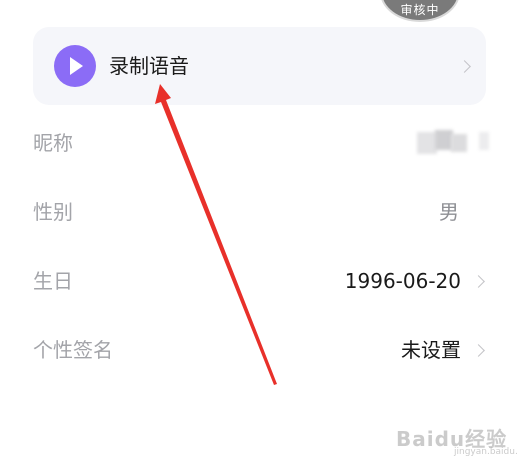 The image size is (517, 469). What do you see at coordinates (402, 281) in the screenshot?
I see `birthday-value: 1996-06-20` at bounding box center [402, 281].